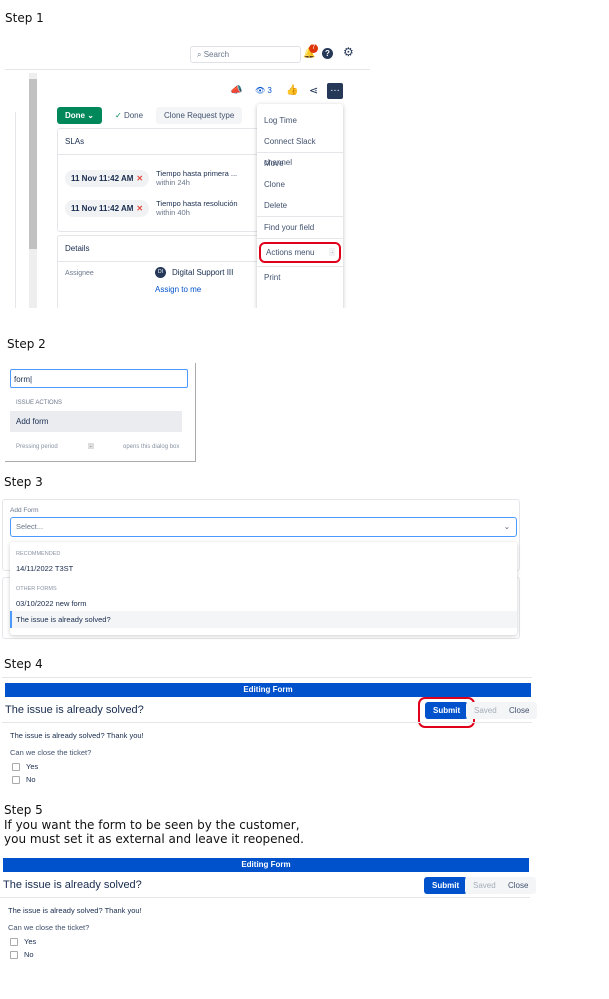 The image size is (609, 999). I want to click on assignee: DI Digital Support III, so click(194, 272).